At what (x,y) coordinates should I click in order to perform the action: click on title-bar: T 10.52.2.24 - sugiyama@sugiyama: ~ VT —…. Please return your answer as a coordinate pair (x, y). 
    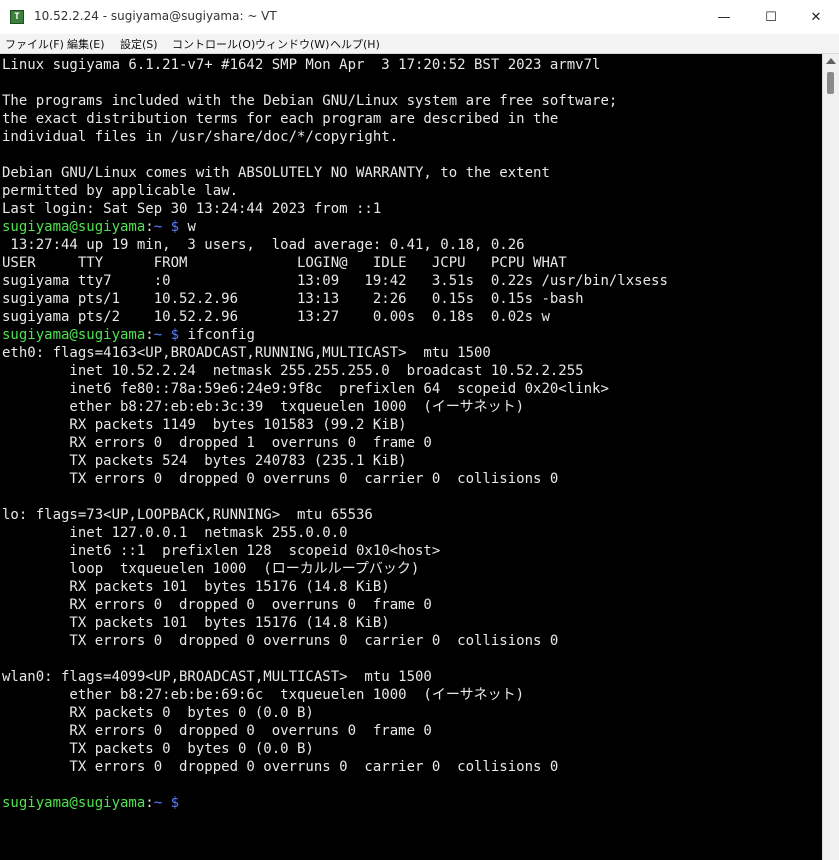
    Looking at the image, I should click on (419, 17).